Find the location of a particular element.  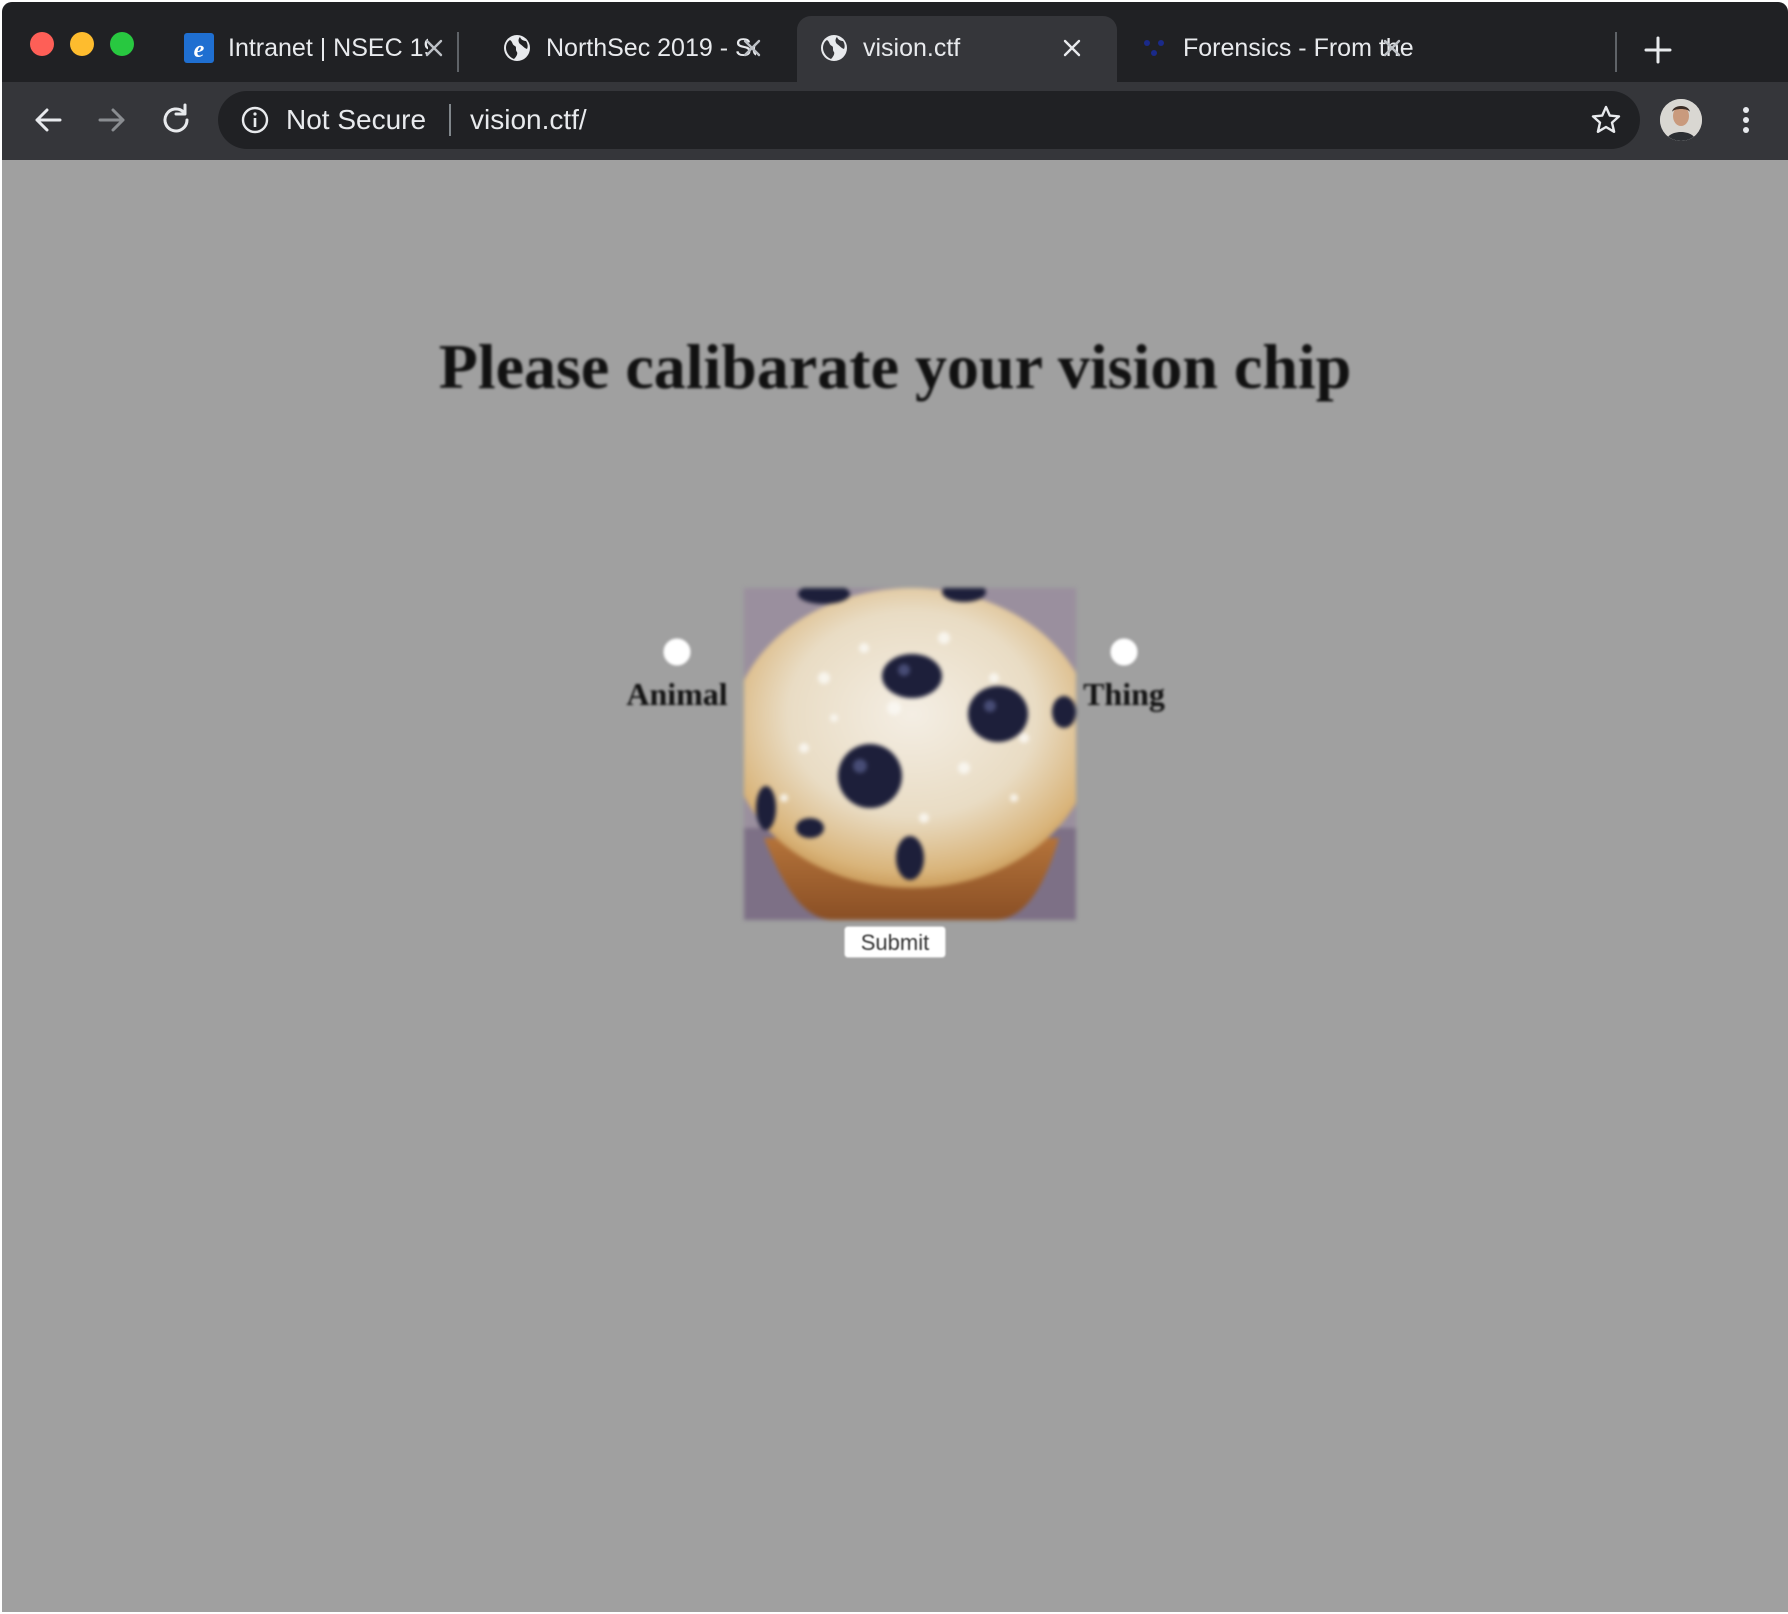

profile-avatar is located at coordinates (1681, 120).